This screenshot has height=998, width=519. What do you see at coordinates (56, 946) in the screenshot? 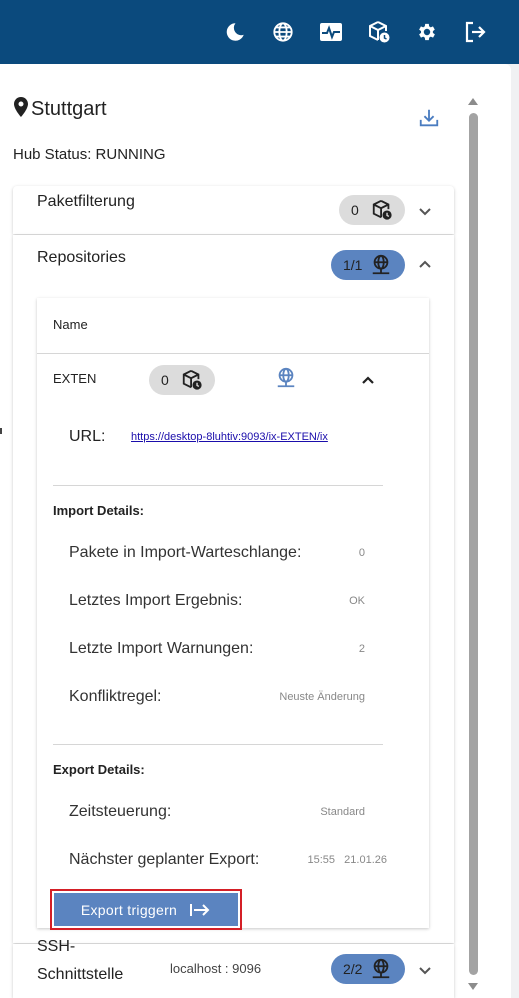
I see `accordion-title-ssh-line1: SSH-` at bounding box center [56, 946].